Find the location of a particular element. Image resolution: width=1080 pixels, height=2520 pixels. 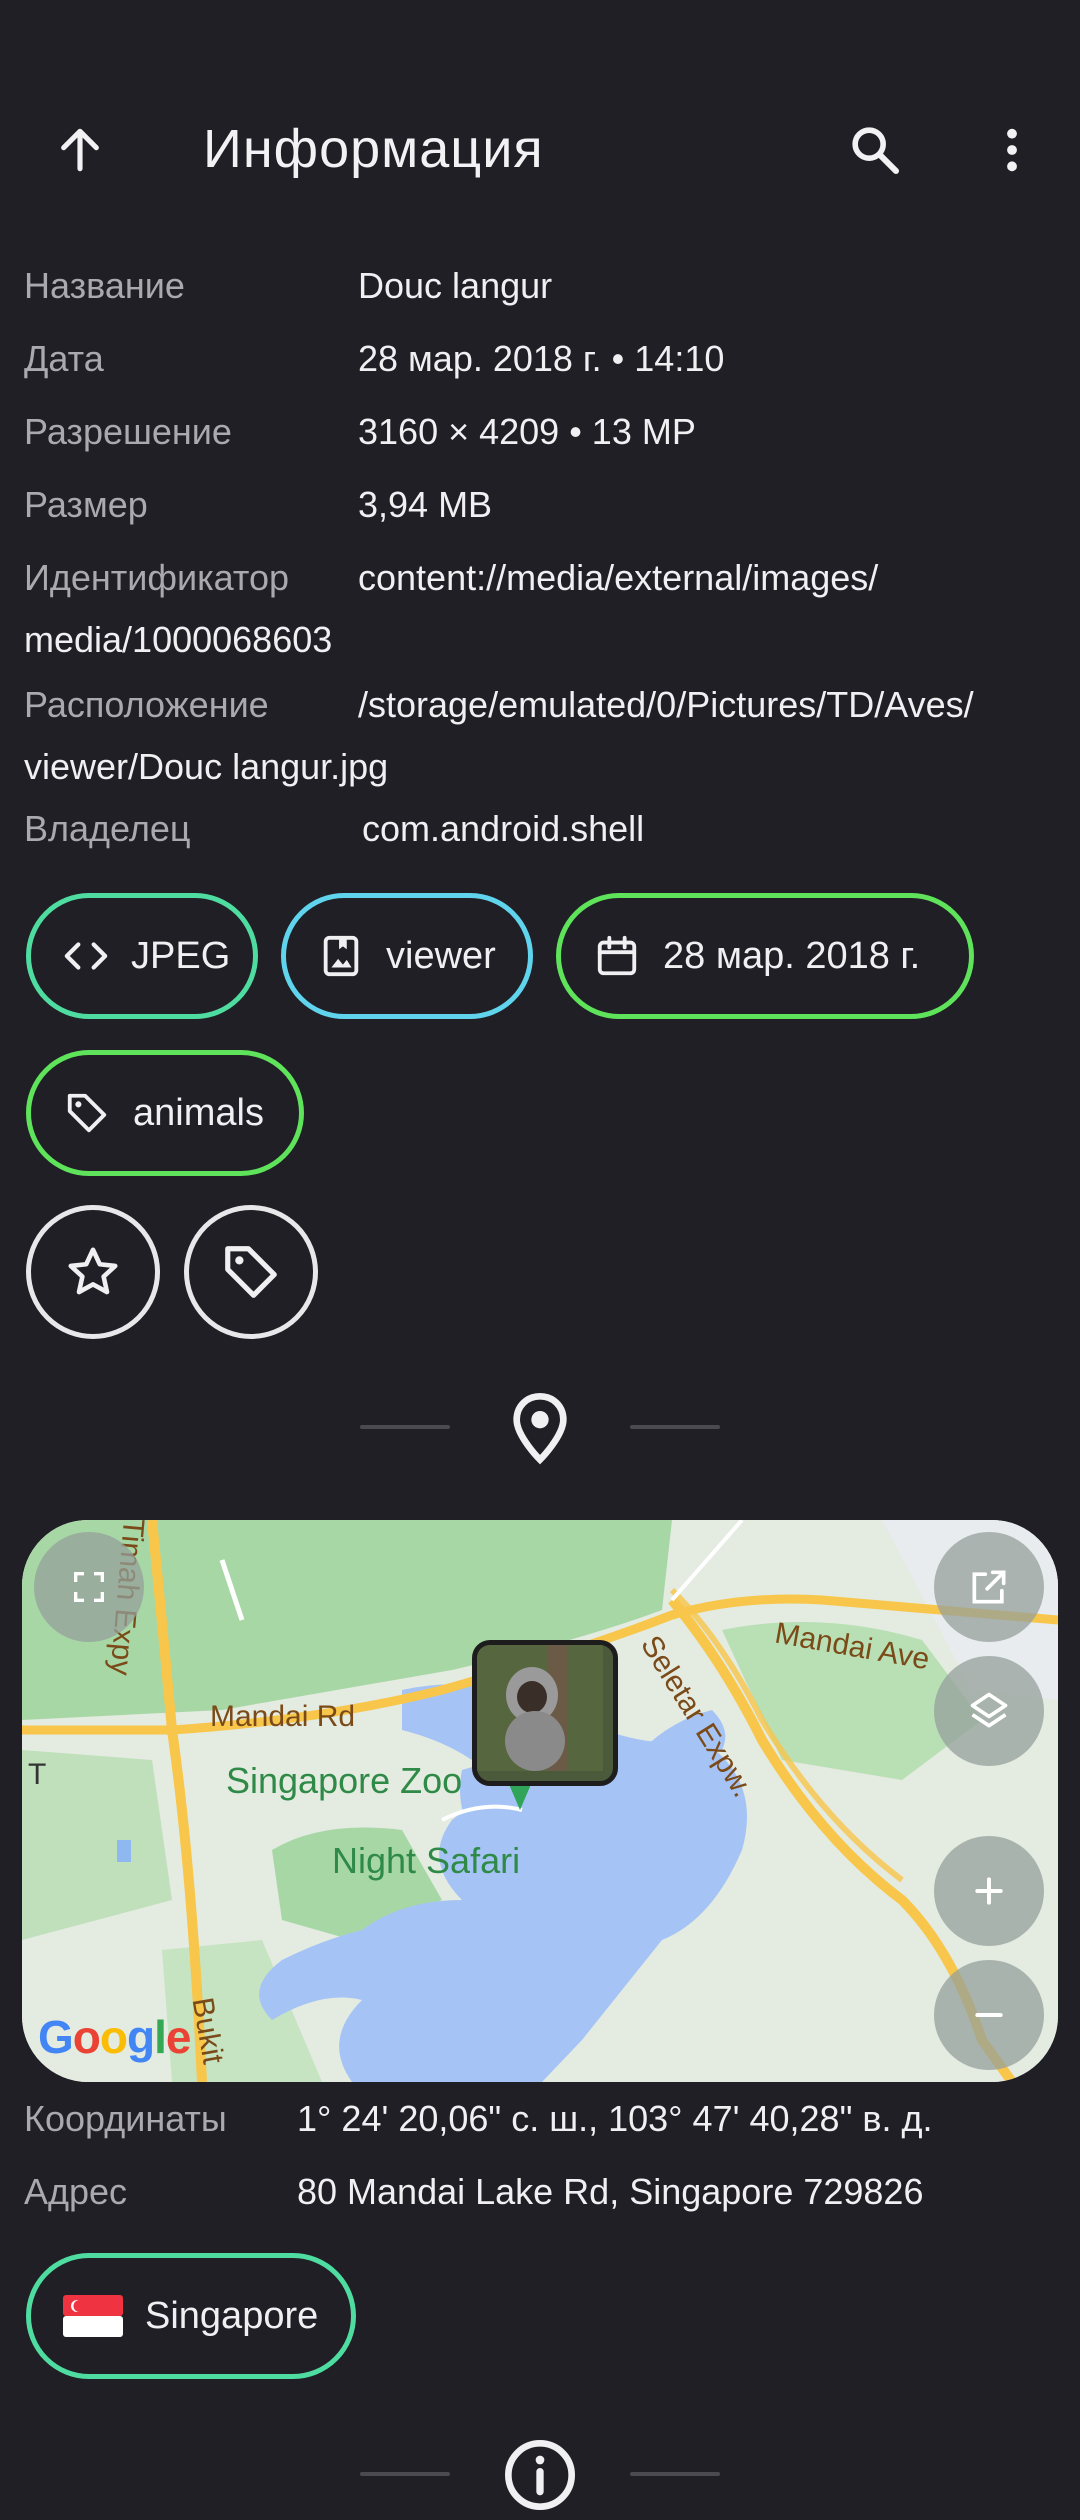

info-label: Расположение is located at coordinates (146, 704).